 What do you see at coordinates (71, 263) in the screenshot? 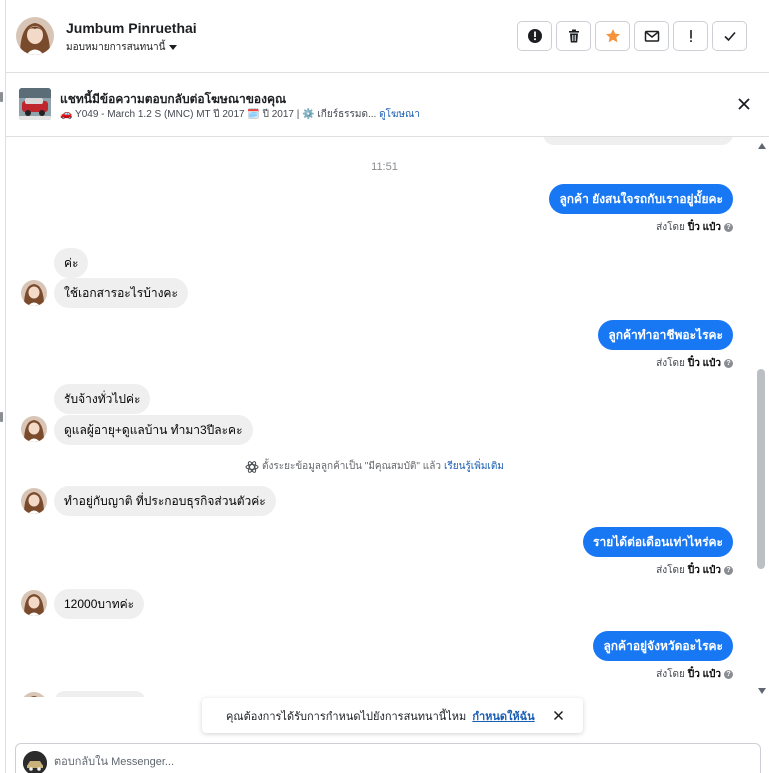
I see `message-bubble-incoming: ค่ะ` at bounding box center [71, 263].